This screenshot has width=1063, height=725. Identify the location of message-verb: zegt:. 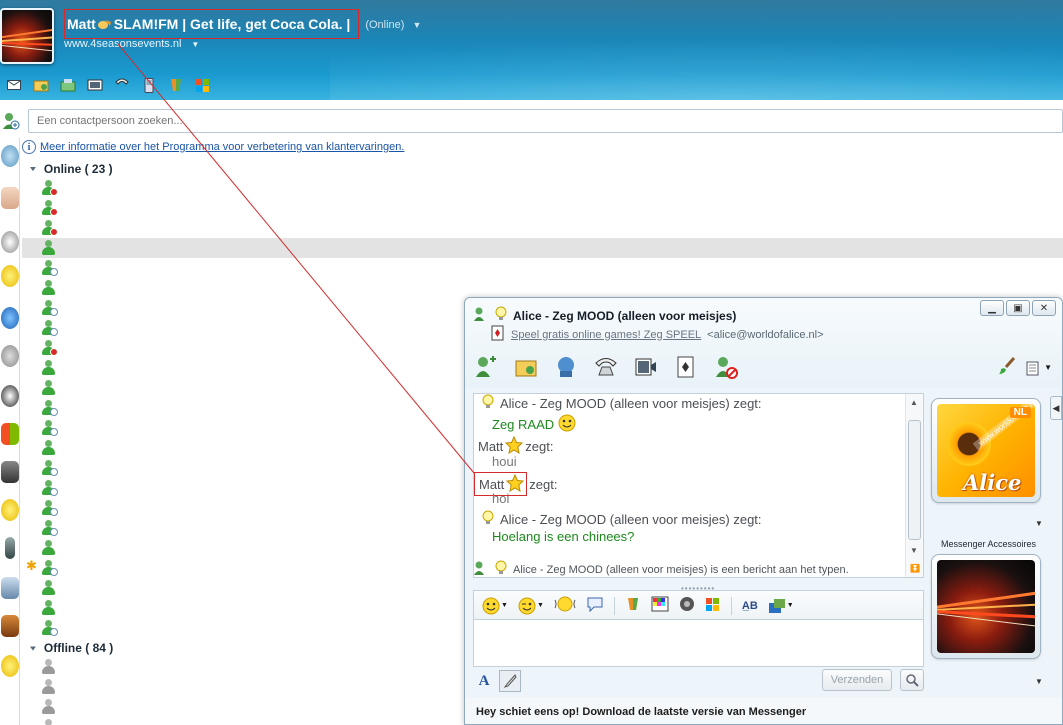
(539, 446).